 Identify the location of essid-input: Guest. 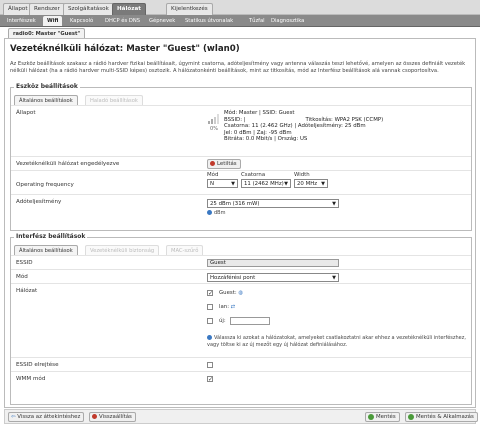
(273, 263).